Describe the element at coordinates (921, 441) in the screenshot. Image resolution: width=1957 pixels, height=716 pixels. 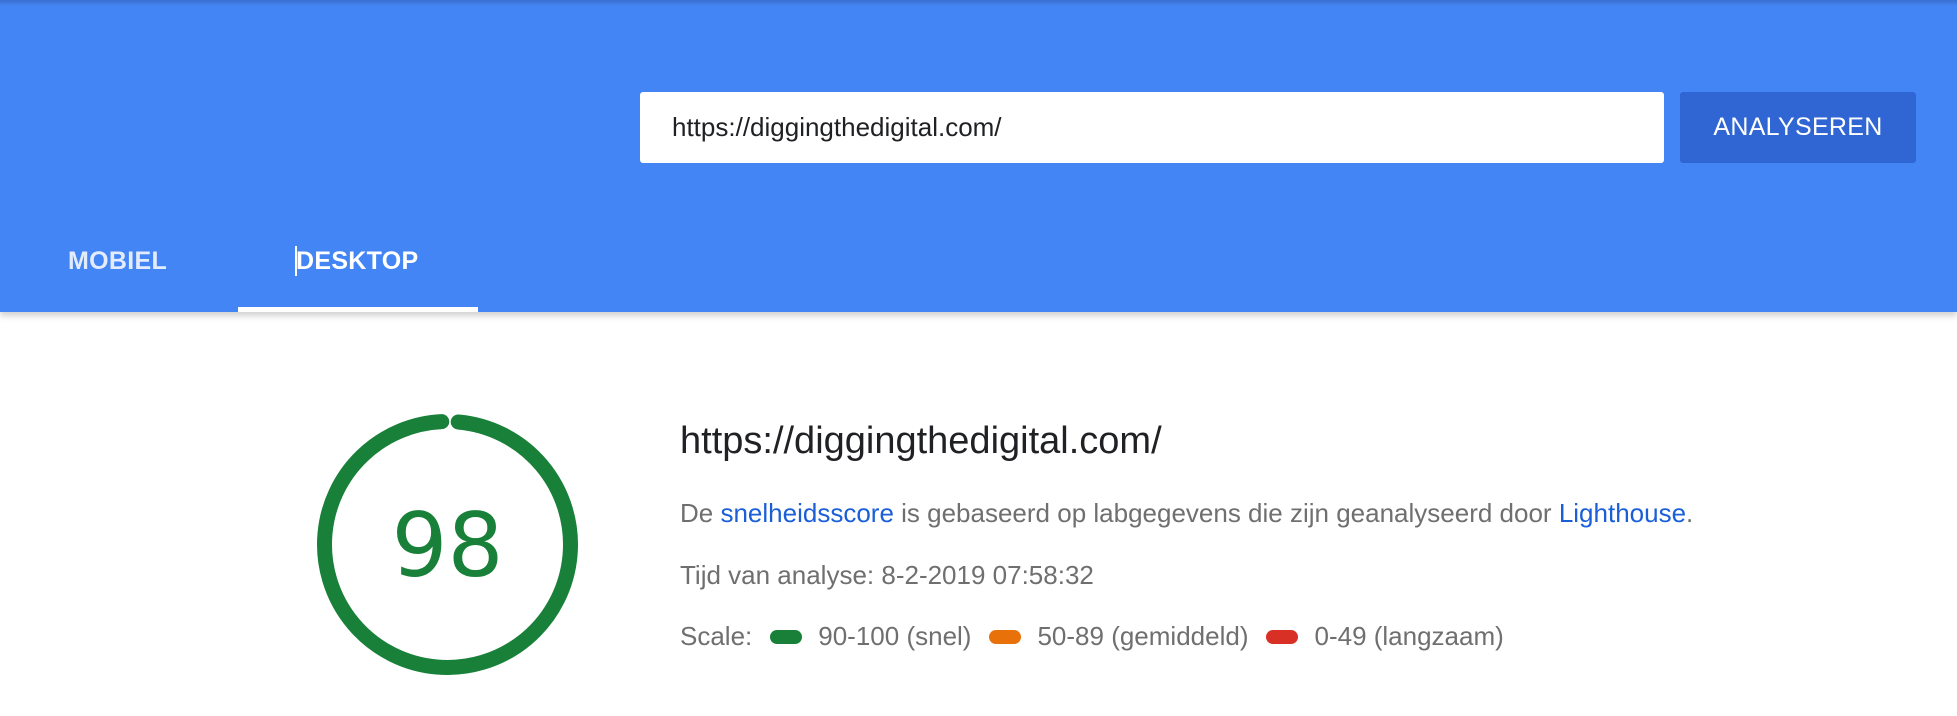
I see `analyzed-url: https://diggingthedigital.com/` at that location.